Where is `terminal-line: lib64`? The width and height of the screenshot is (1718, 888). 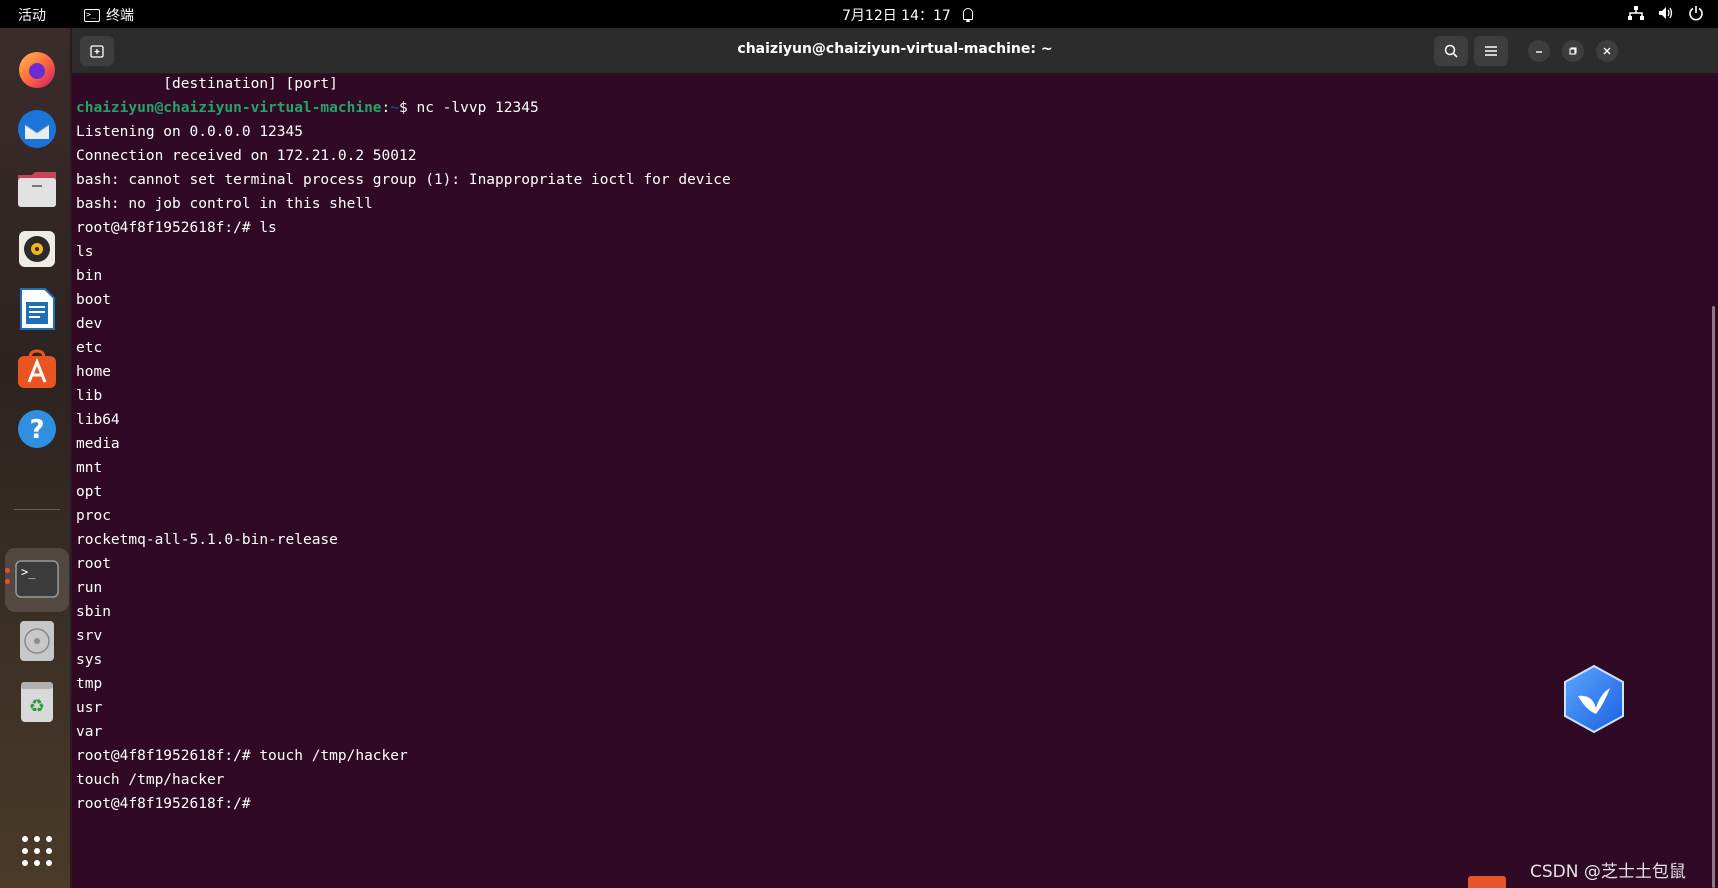 terminal-line: lib64 is located at coordinates (98, 420).